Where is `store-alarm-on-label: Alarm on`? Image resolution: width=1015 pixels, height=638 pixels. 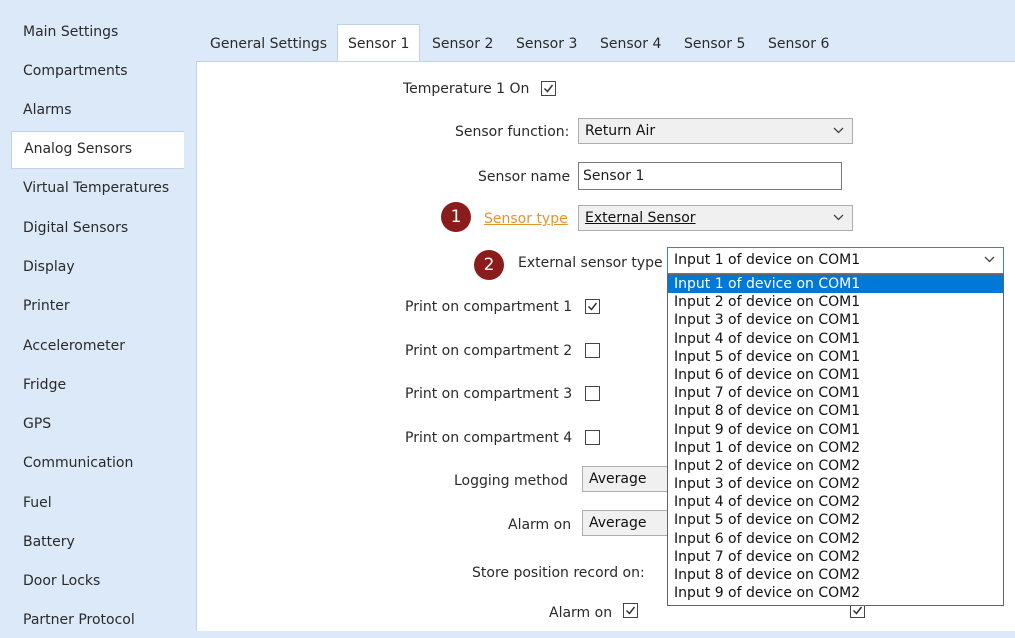
store-alarm-on-label: Alarm on is located at coordinates (581, 613).